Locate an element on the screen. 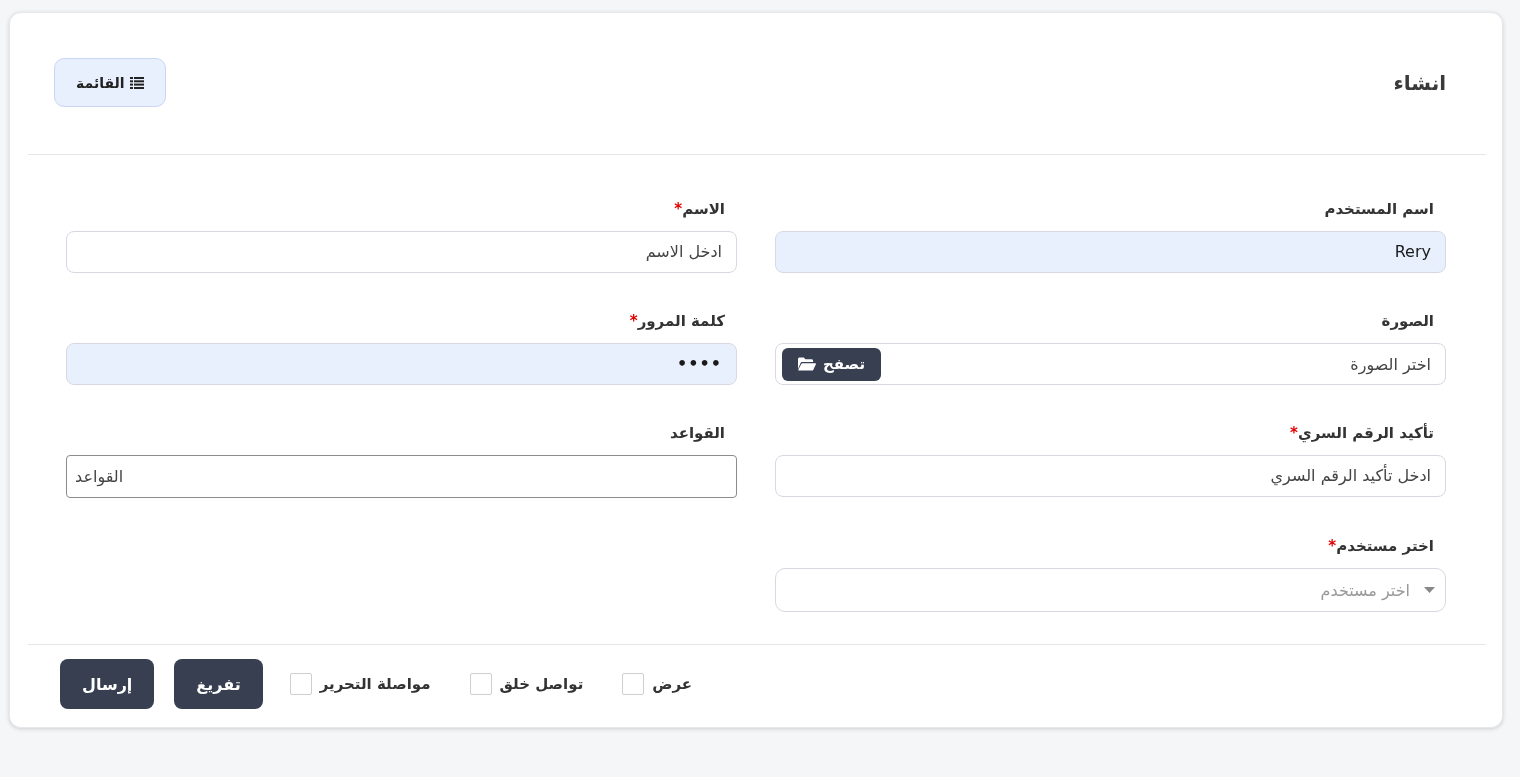  field-label: الصورة is located at coordinates (1407, 321).